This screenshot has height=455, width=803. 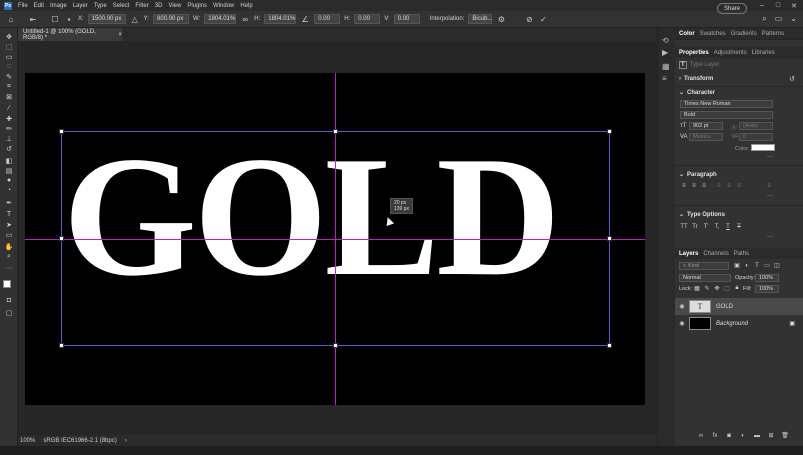 What do you see at coordinates (9, 190) in the screenshot?
I see `dodge-tool-icon: ◔` at bounding box center [9, 190].